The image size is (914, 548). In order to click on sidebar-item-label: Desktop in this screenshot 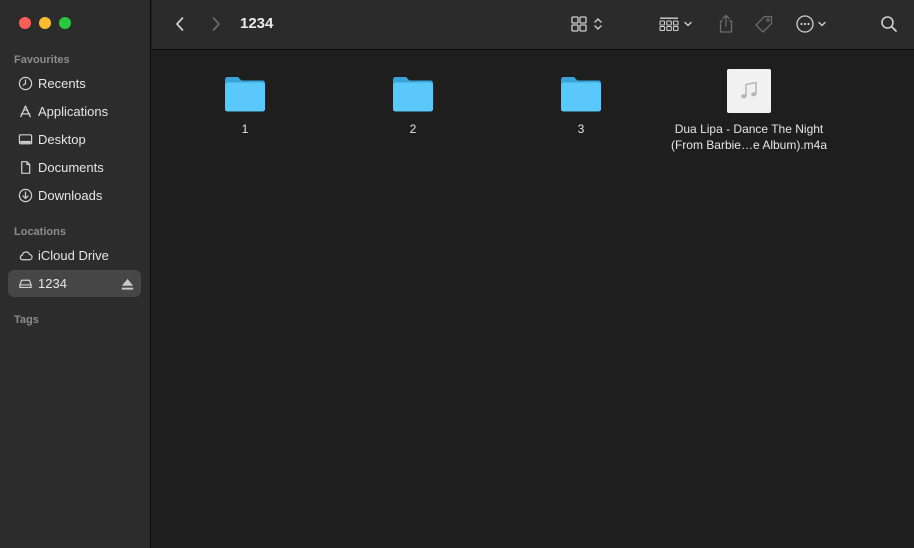, I will do `click(62, 139)`.